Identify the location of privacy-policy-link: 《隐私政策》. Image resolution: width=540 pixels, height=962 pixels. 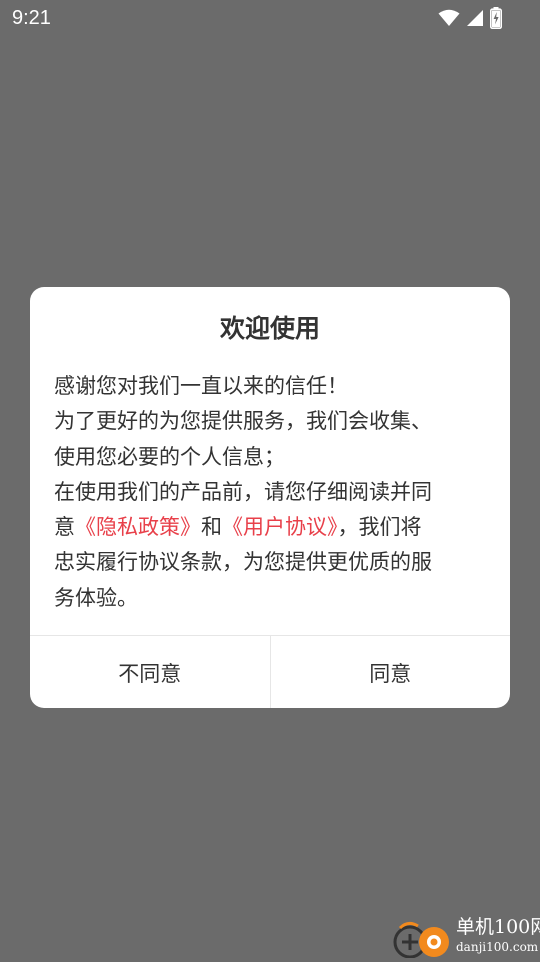
(138, 527).